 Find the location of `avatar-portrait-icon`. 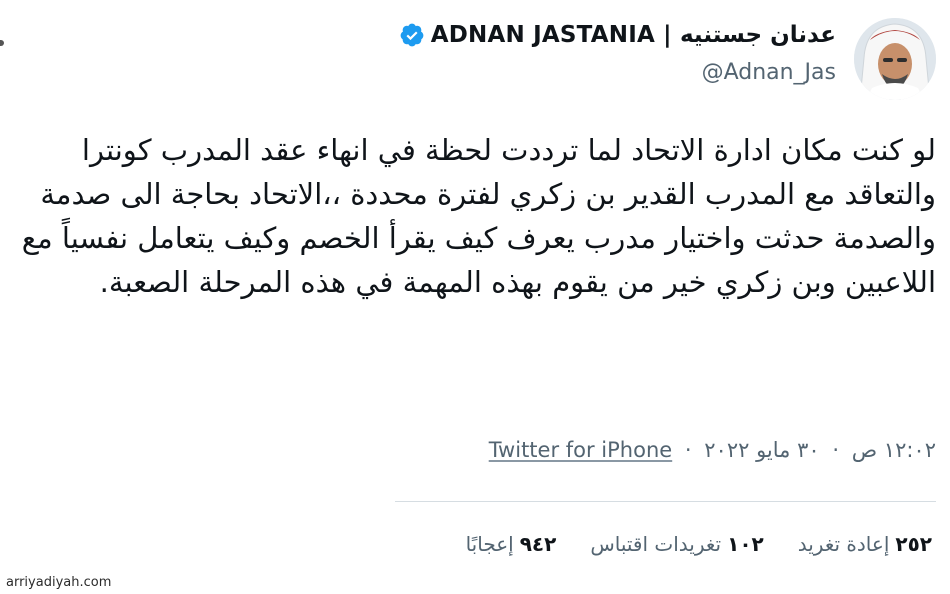

avatar-portrait-icon is located at coordinates (895, 59).